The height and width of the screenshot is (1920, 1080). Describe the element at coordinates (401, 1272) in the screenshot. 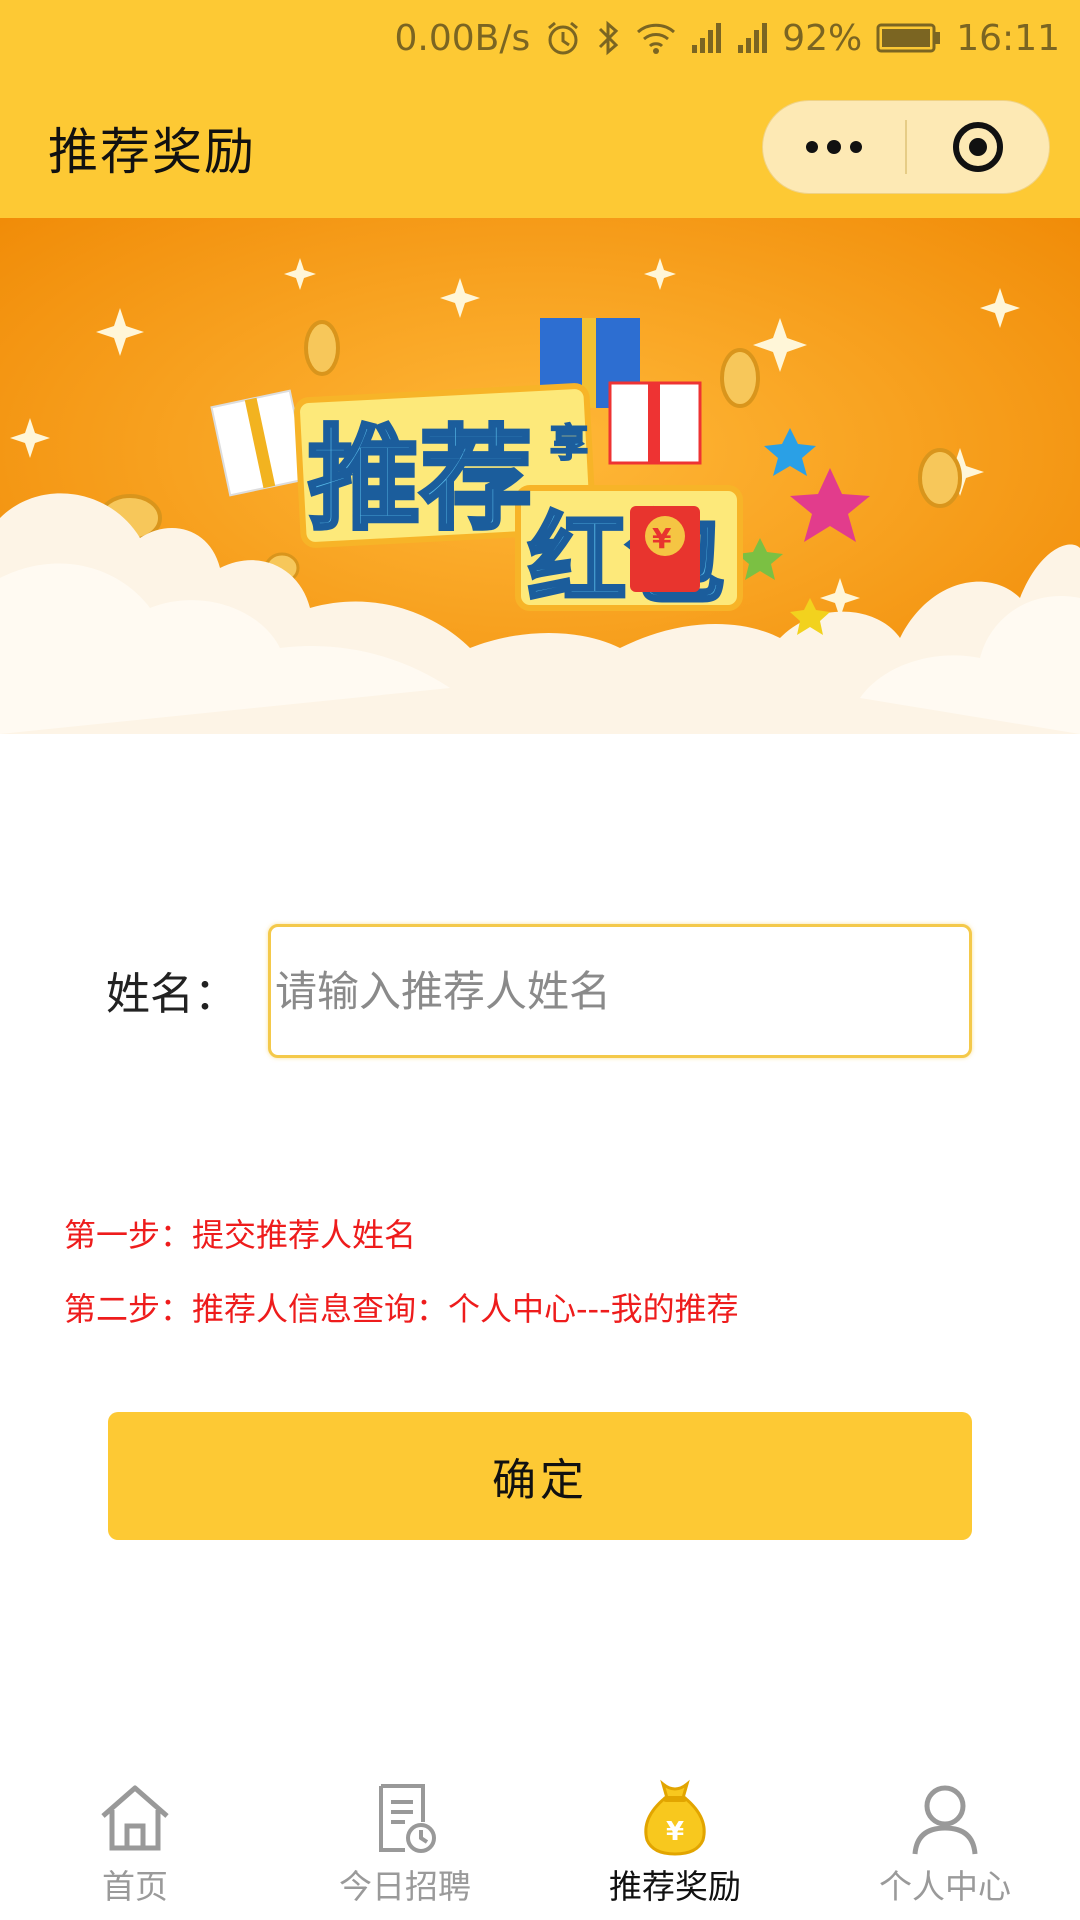

I see `steps-instructions: 第一步：提交推荐人姓名 第二步：推荐人信息查询：个人中心---我的推荐` at that location.